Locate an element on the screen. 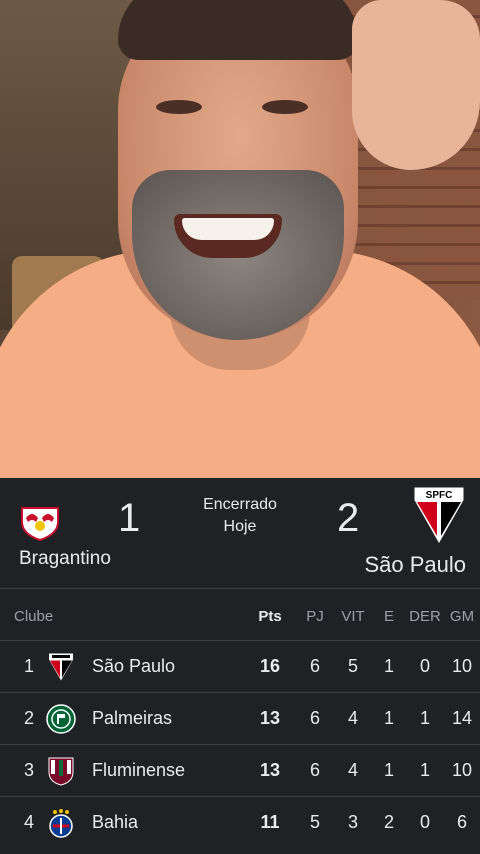  row-club-name: Fluminense is located at coordinates (139, 770).